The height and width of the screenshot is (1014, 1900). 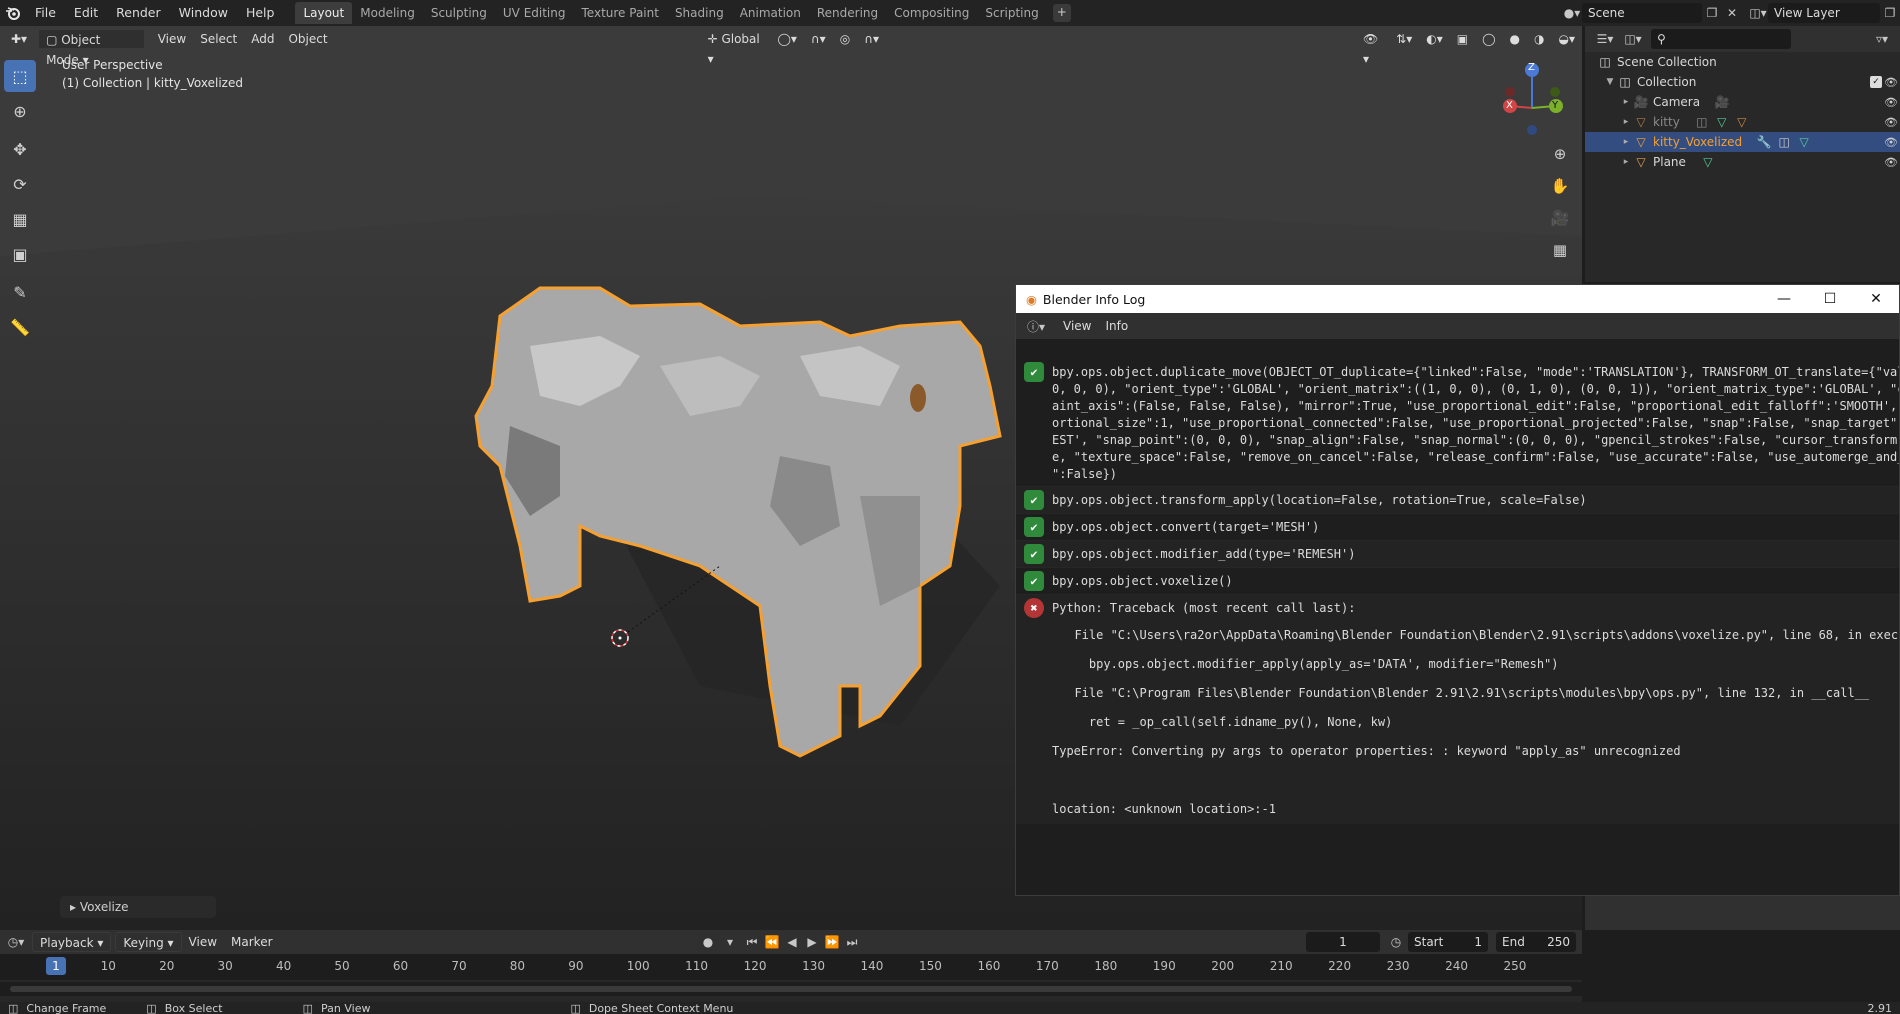 I want to click on log-entry: ✔ bpy.ops.object.voxelize(), so click(x=1457, y=581).